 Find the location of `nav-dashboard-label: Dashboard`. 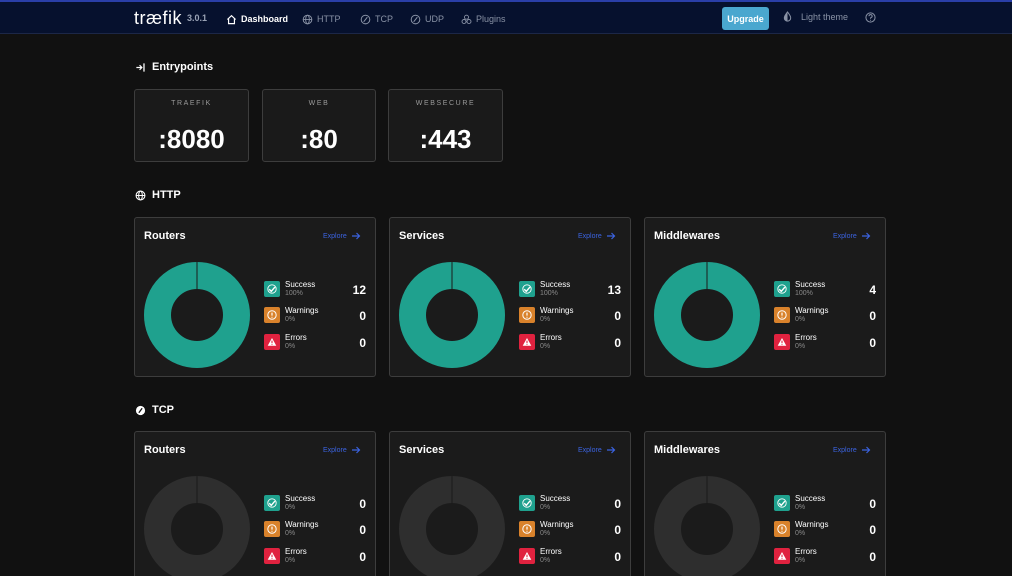

nav-dashboard-label: Dashboard is located at coordinates (265, 19).